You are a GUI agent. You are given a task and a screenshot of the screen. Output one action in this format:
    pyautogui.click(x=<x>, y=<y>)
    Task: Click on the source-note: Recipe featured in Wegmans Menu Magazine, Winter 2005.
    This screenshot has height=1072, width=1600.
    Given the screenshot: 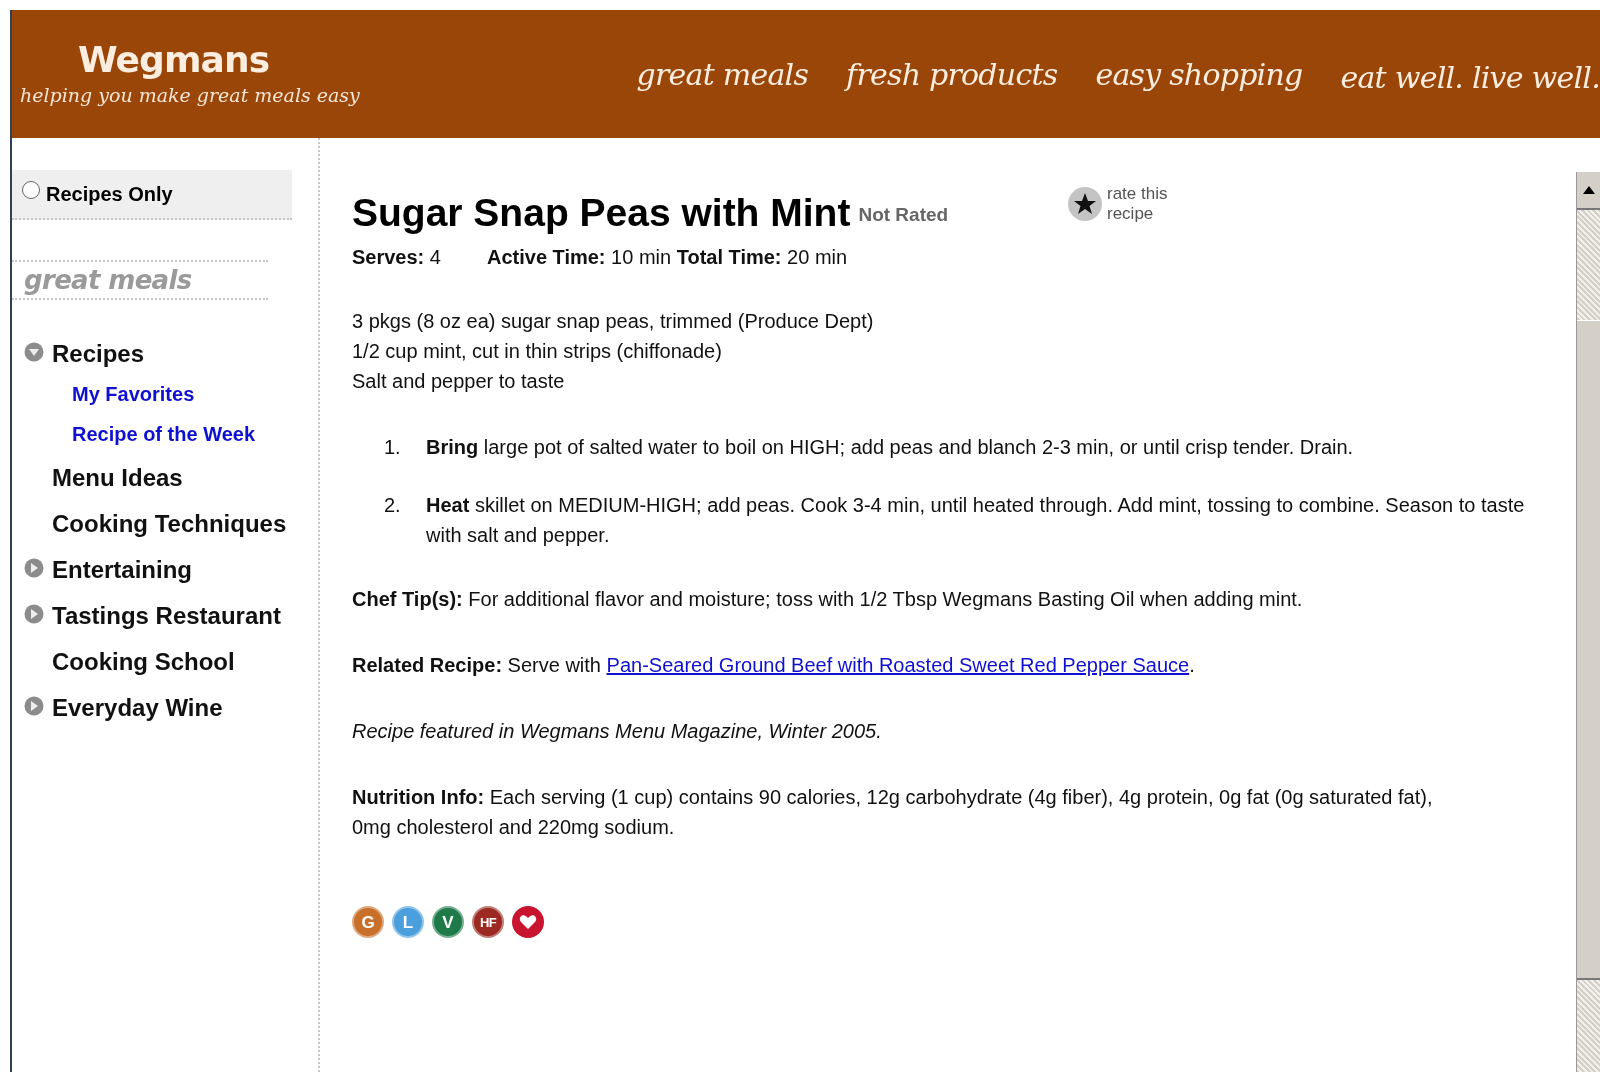 What is the action you would take?
    pyautogui.click(x=617, y=731)
    